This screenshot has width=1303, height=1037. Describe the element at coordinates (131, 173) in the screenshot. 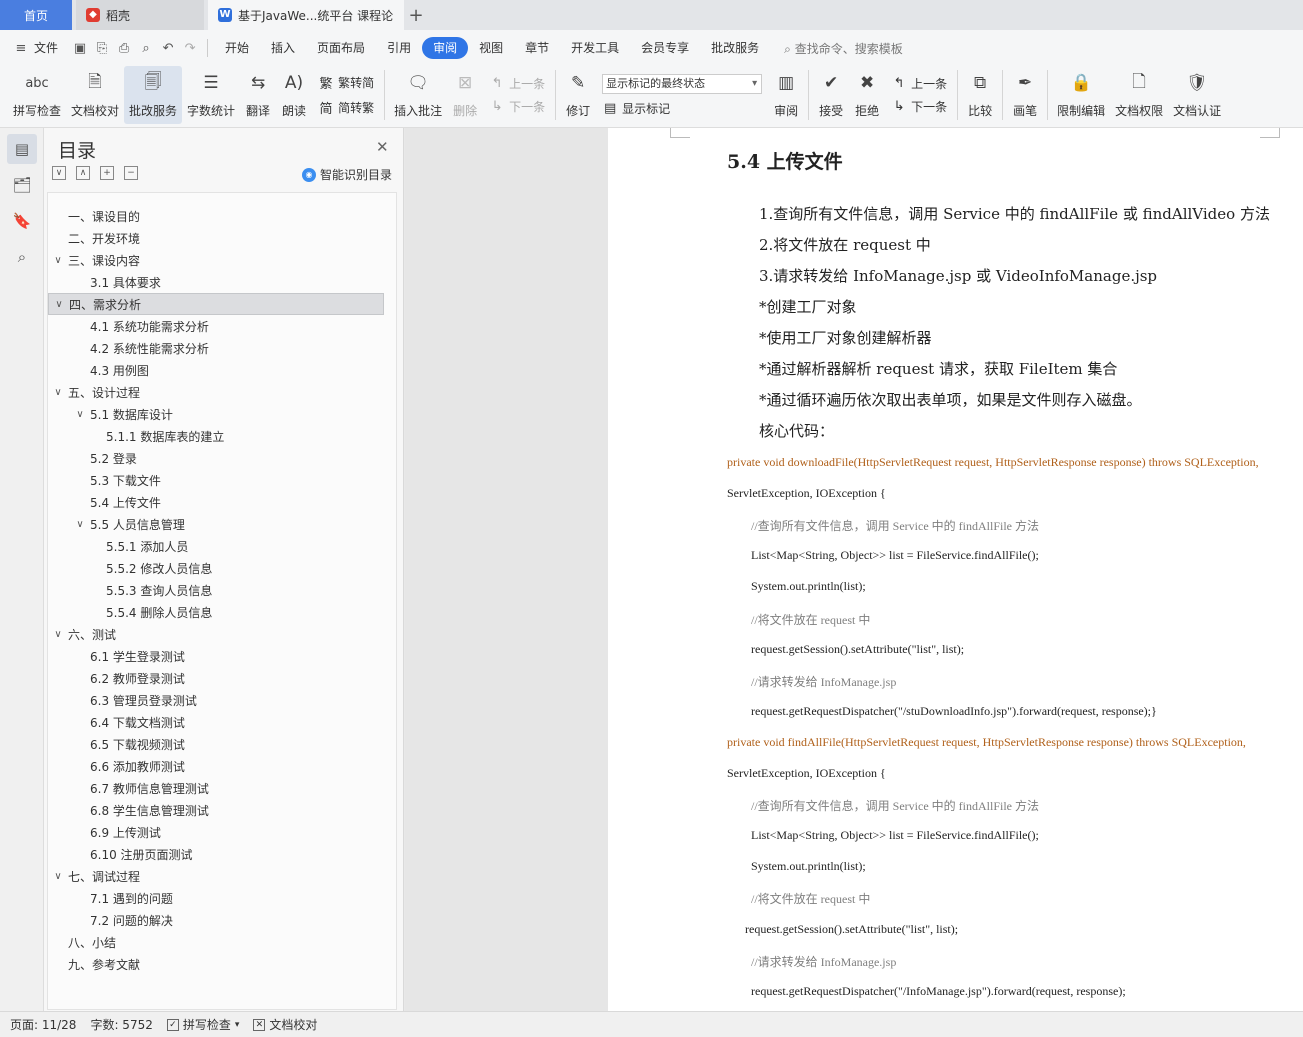

I see `remove-heading-icon: −` at that location.